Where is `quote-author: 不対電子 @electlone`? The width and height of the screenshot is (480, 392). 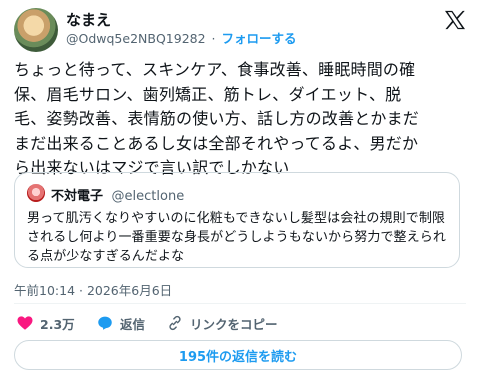
quote-author: 不対電子 @electlone is located at coordinates (117, 194).